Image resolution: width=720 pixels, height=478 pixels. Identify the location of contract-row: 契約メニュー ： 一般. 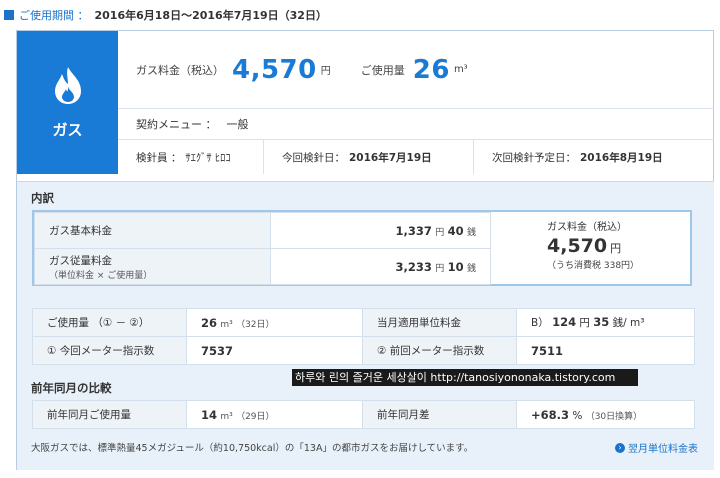
(416, 124).